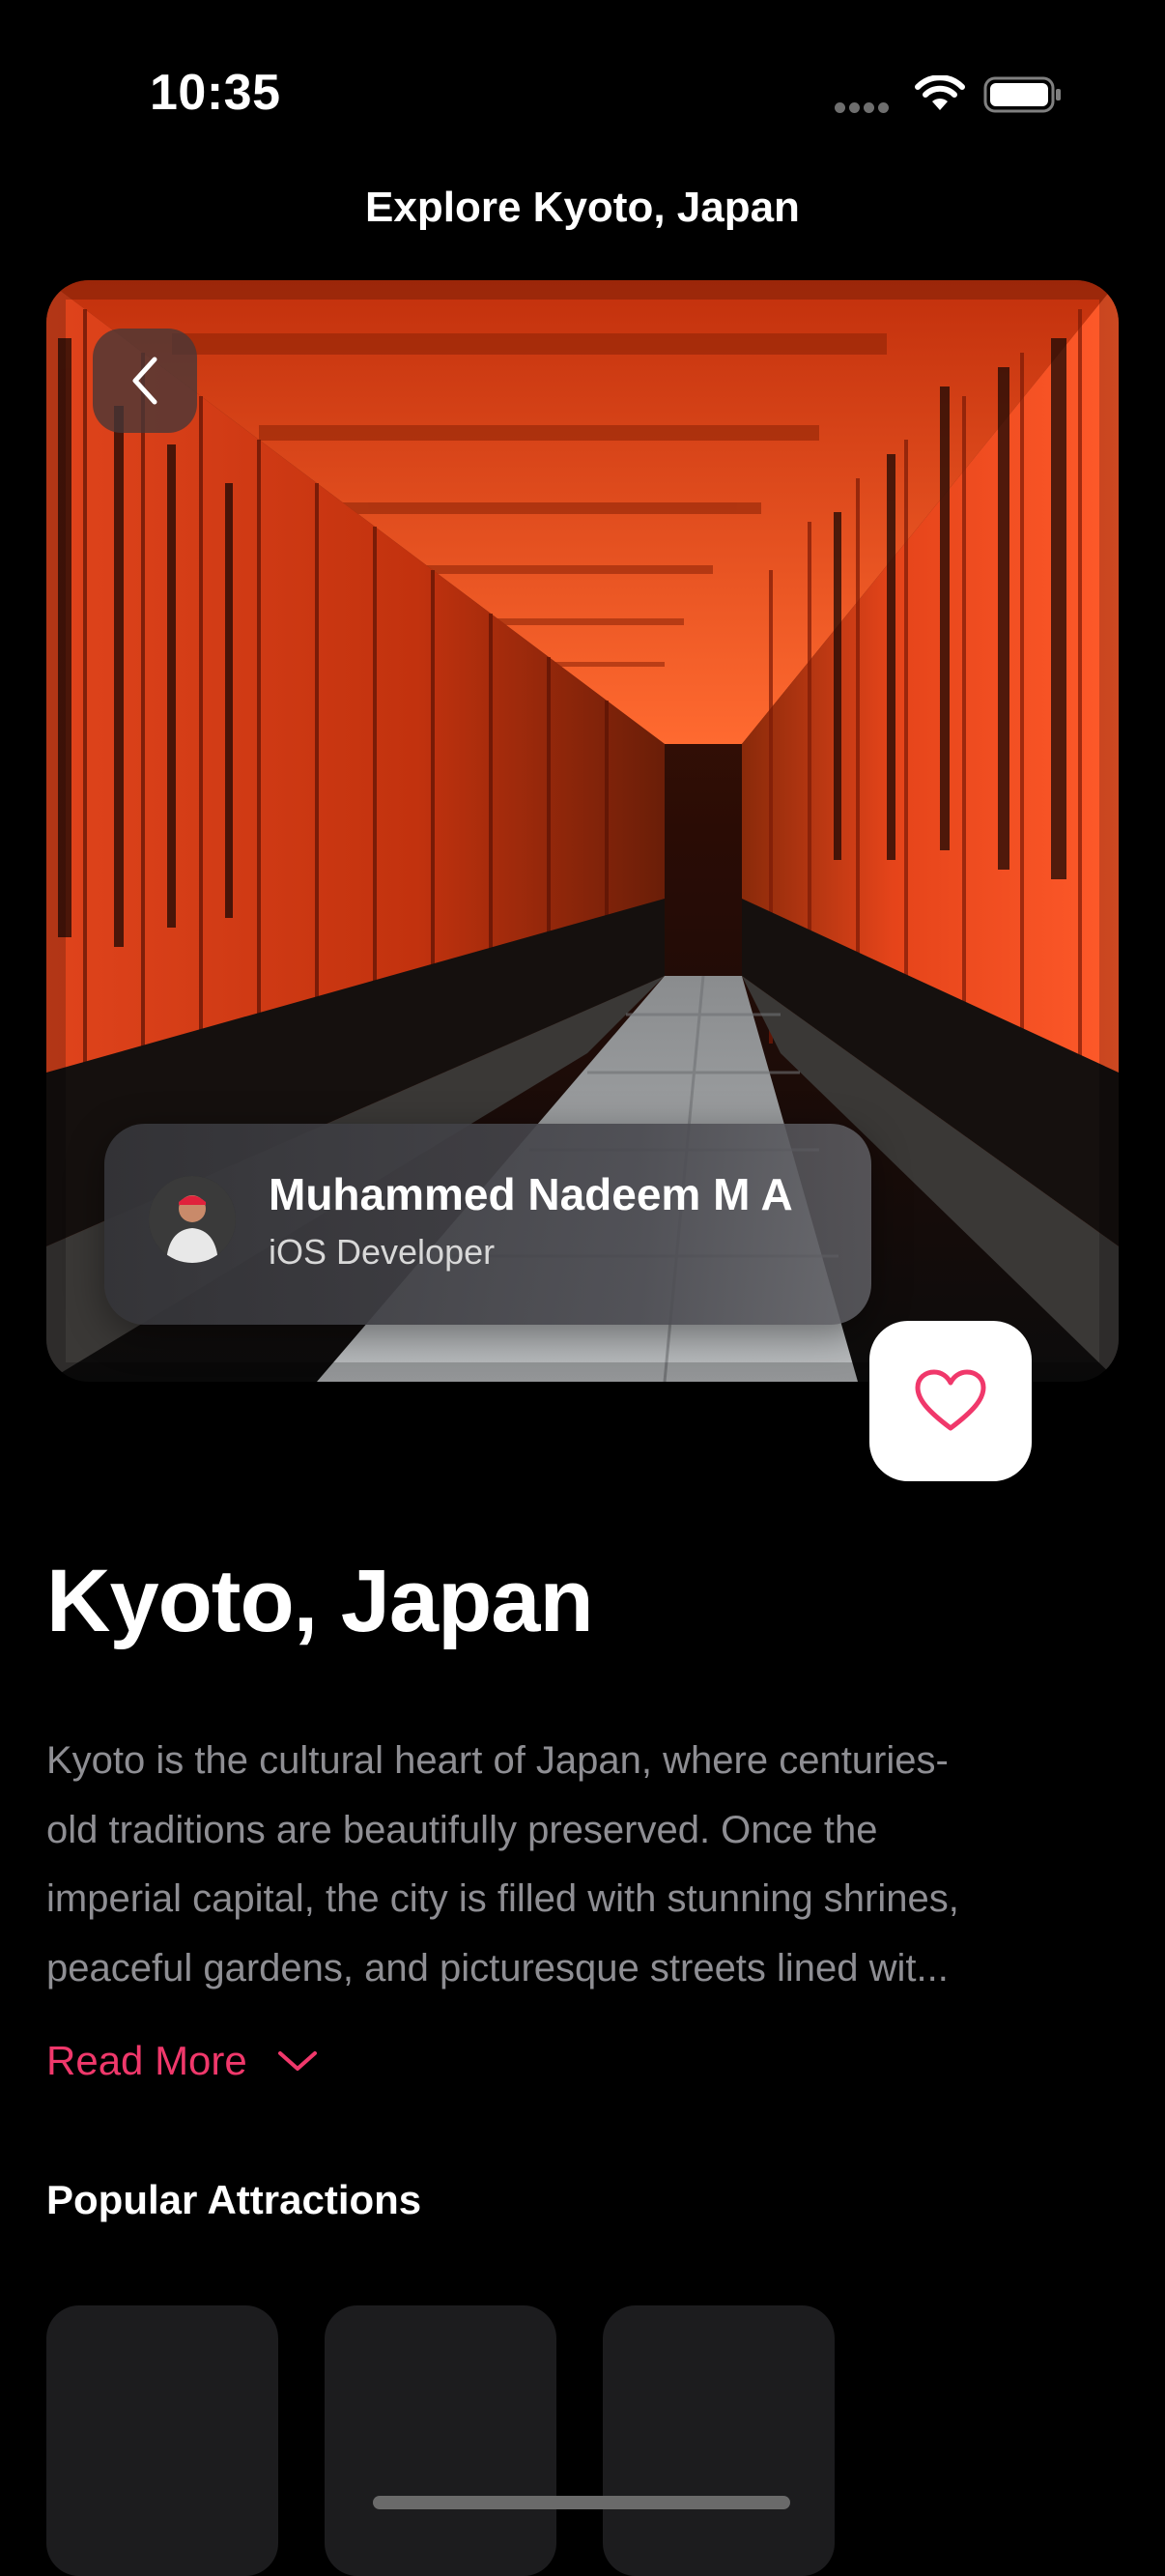 This screenshot has width=1165, height=2576. I want to click on avatar, so click(193, 1220).